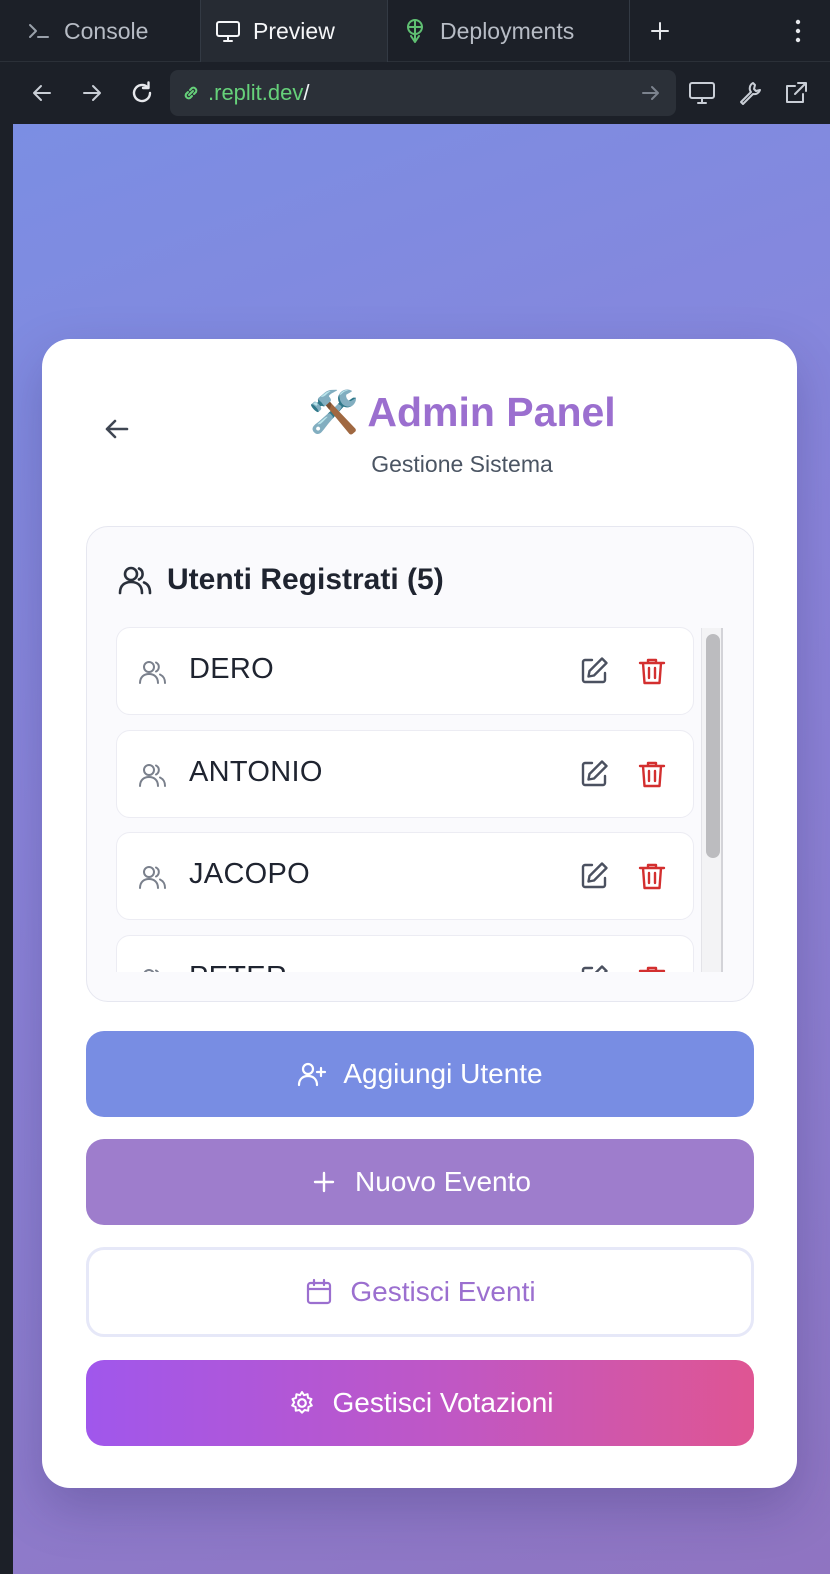 Image resolution: width=830 pixels, height=1574 pixels. Describe the element at coordinates (238, 966) in the screenshot. I see `user-name: PETER` at that location.